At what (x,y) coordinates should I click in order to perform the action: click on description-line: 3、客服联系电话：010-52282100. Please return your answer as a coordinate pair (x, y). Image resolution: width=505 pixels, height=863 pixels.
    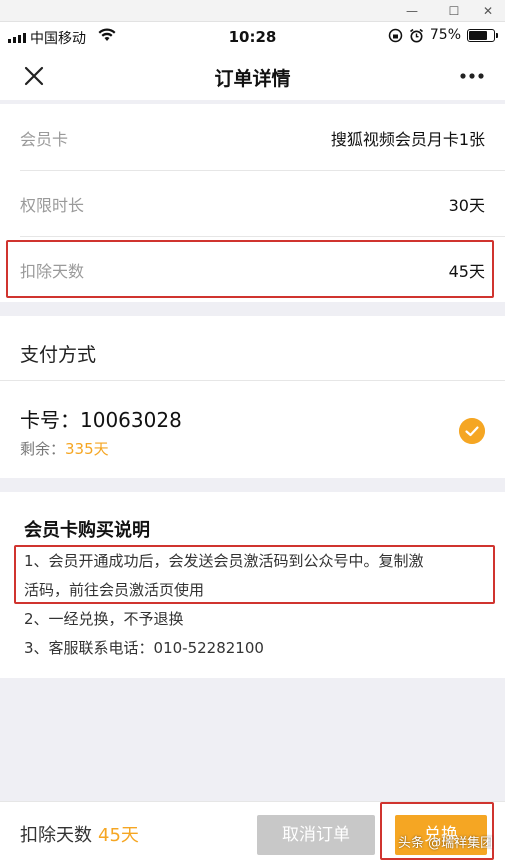
    Looking at the image, I should click on (144, 648).